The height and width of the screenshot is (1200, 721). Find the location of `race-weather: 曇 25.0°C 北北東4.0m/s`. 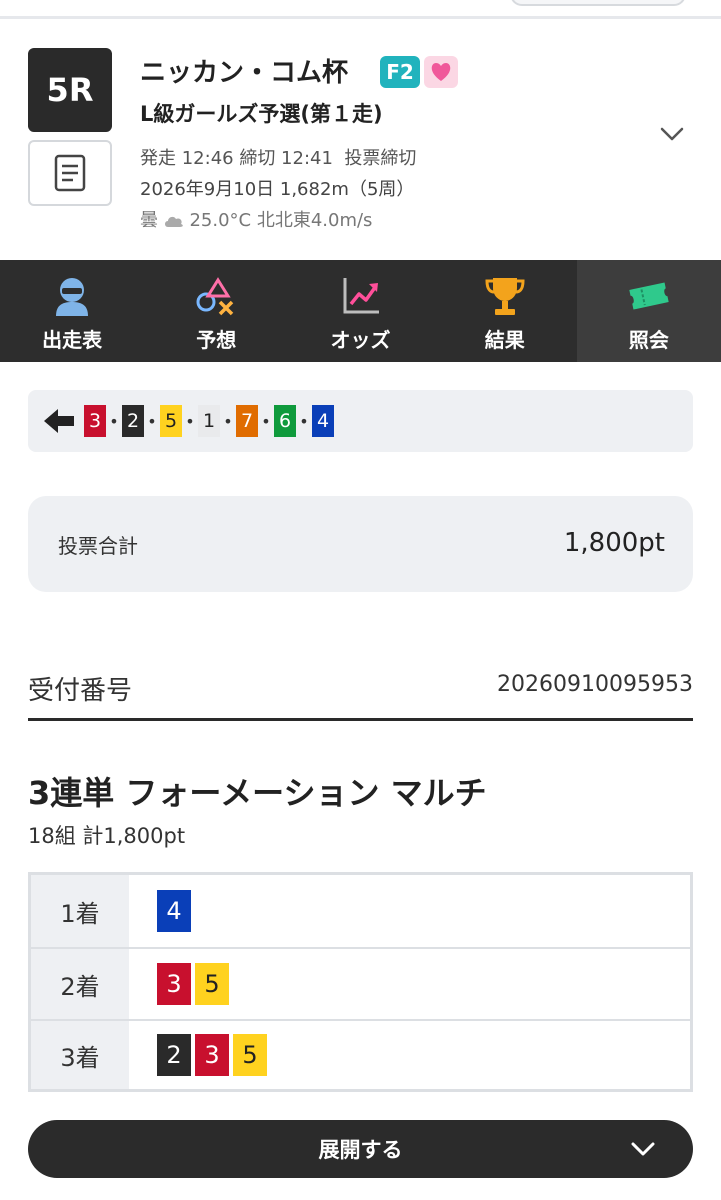

race-weather: 曇 25.0°C 北北東4.0m/s is located at coordinates (256, 219).